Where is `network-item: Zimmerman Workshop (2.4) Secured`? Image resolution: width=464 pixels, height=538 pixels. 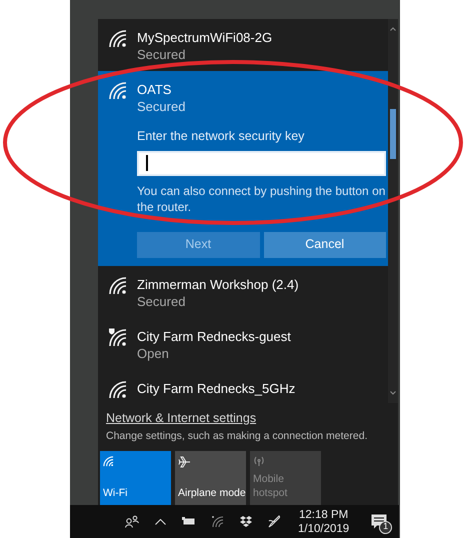 network-item: Zimmerman Workshop (2.4) Secured is located at coordinates (243, 292).